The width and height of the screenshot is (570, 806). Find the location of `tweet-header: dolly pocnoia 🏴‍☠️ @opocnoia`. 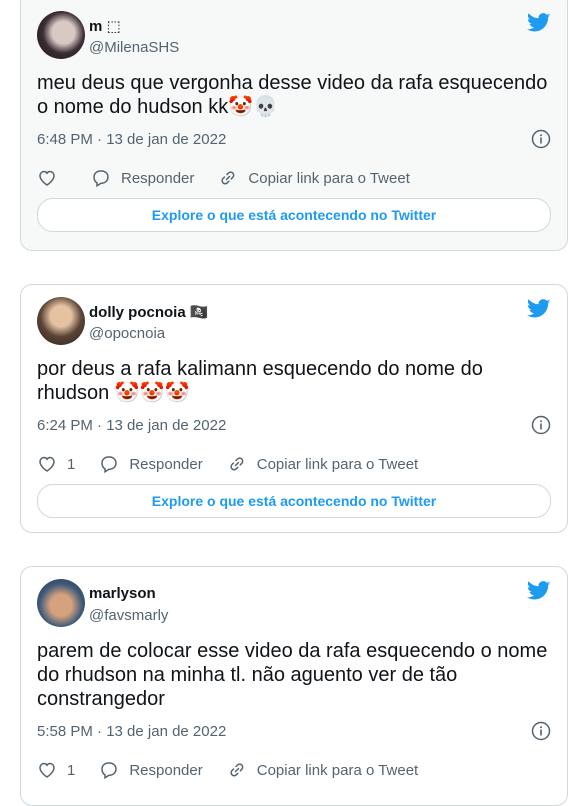

tweet-header: dolly pocnoia 🏴‍☠️ @opocnoia is located at coordinates (294, 322).